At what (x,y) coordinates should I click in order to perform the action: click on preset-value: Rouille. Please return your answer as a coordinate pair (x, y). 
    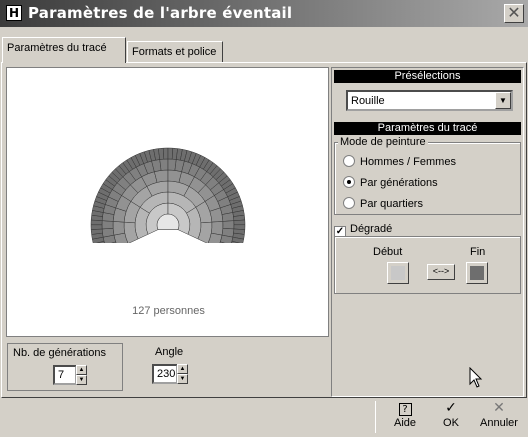
    Looking at the image, I should click on (368, 101).